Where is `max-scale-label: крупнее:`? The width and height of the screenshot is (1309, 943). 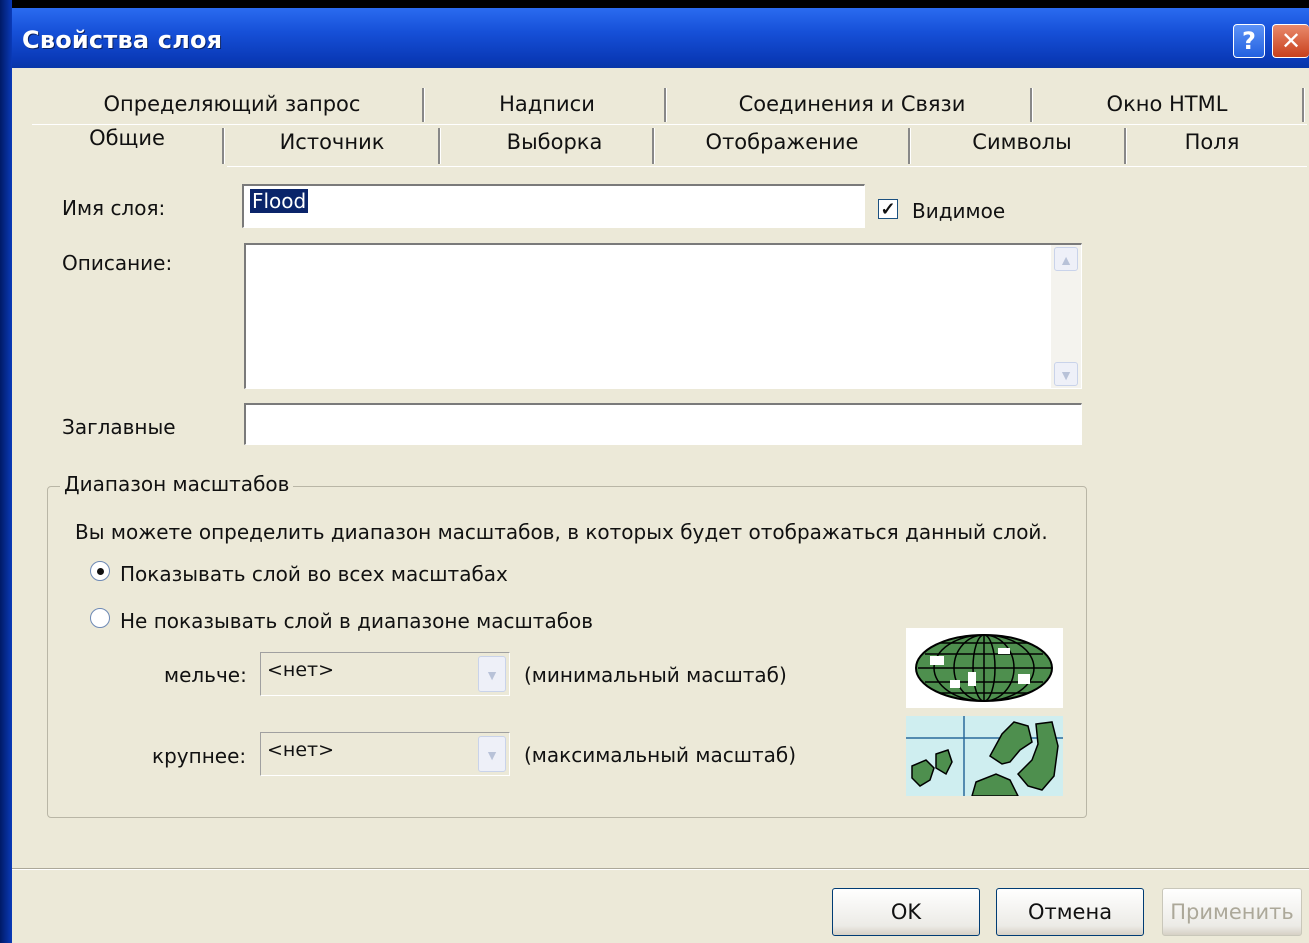
max-scale-label: крупнее: is located at coordinates (199, 756).